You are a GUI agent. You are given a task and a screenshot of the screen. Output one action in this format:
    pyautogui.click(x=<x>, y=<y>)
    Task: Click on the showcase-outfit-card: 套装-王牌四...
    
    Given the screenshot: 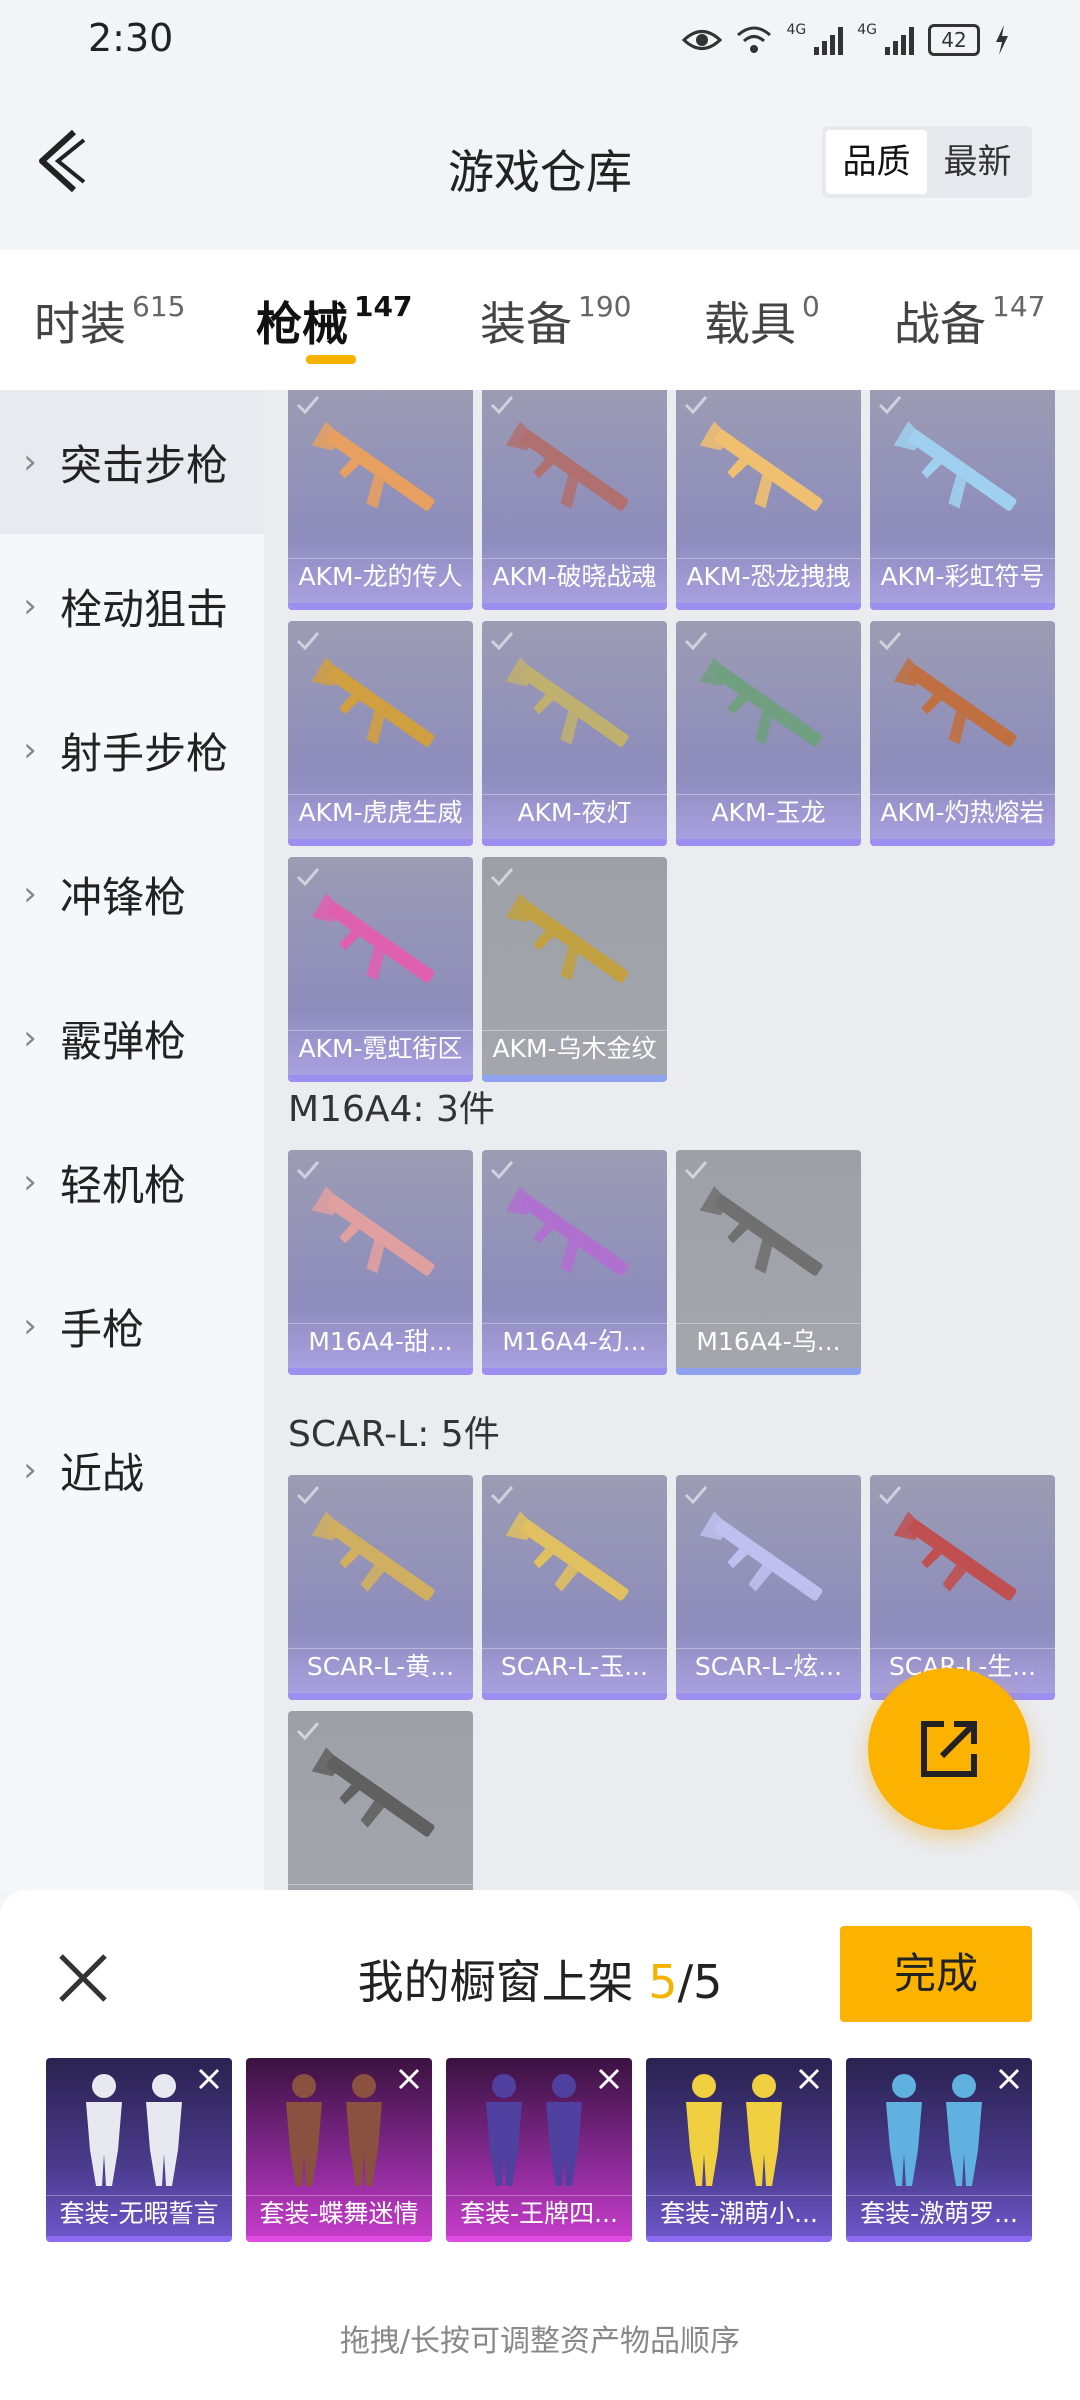 What is the action you would take?
    pyautogui.click(x=539, y=2150)
    